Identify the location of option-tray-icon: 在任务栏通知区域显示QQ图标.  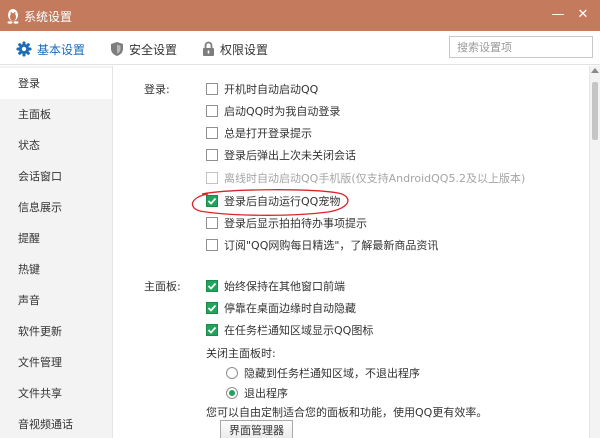
(289, 330).